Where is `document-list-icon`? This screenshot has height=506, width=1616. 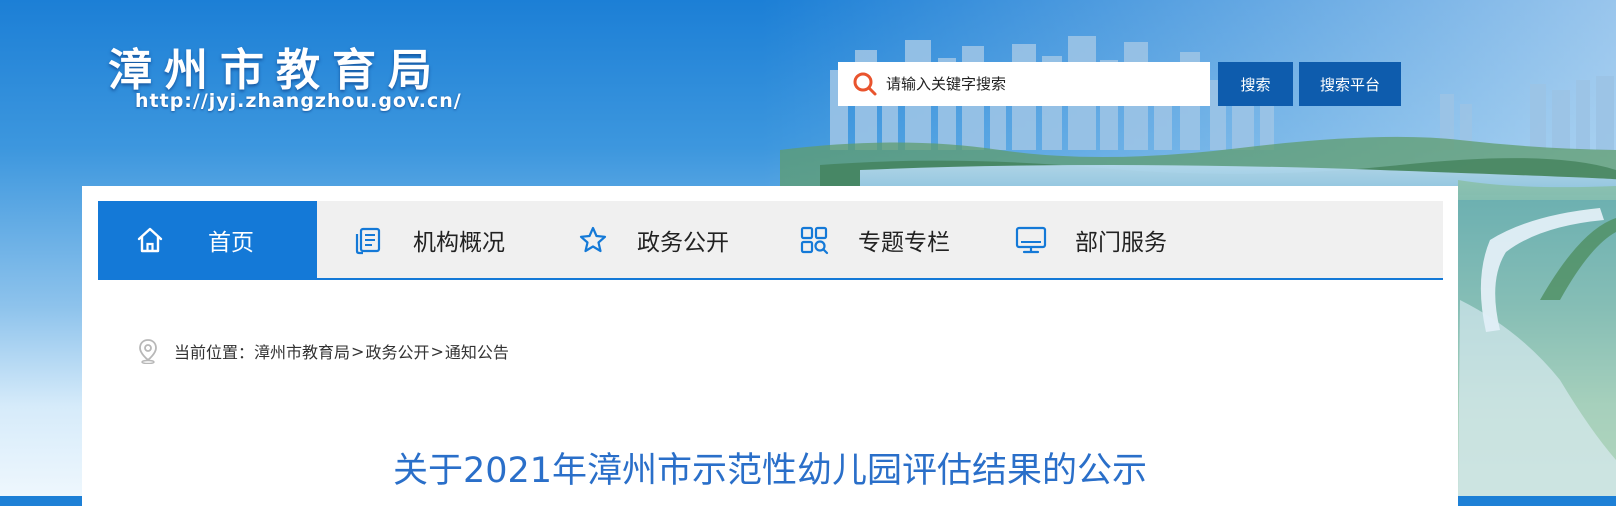 document-list-icon is located at coordinates (369, 240).